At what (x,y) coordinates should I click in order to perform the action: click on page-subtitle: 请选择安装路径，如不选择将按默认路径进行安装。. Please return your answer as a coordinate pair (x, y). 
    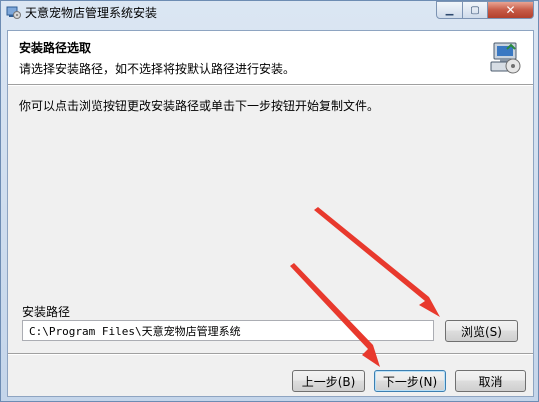
    Looking at the image, I should click on (157, 69).